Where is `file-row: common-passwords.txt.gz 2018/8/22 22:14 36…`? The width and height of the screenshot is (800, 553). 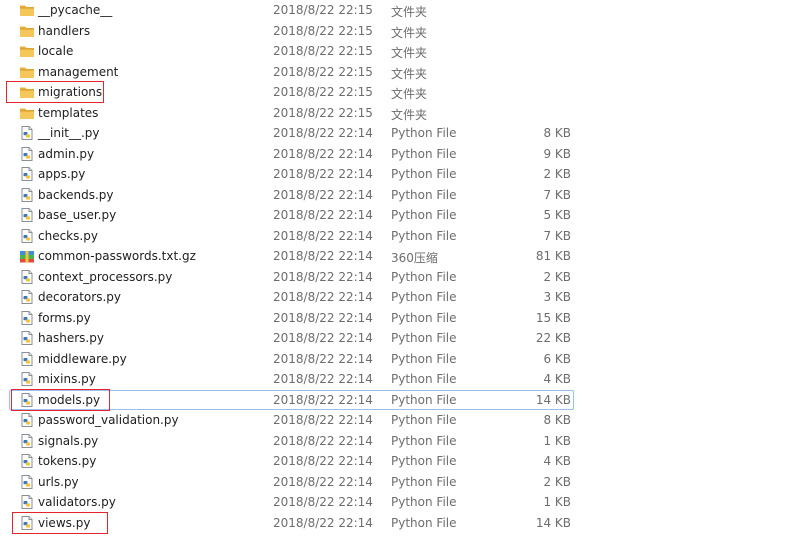 file-row: common-passwords.txt.gz 2018/8/22 22:14 36… is located at coordinates (400, 256).